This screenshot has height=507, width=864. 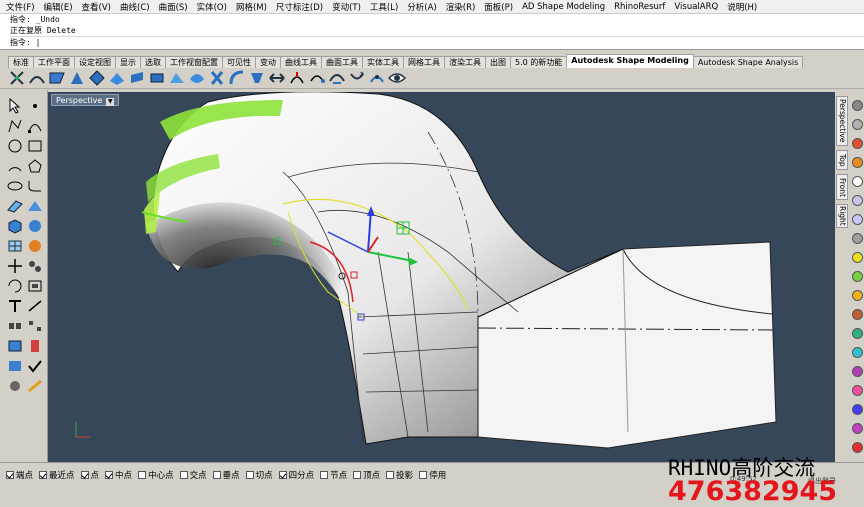 I want to click on osnap-option: 中点, so click(x=118, y=475).